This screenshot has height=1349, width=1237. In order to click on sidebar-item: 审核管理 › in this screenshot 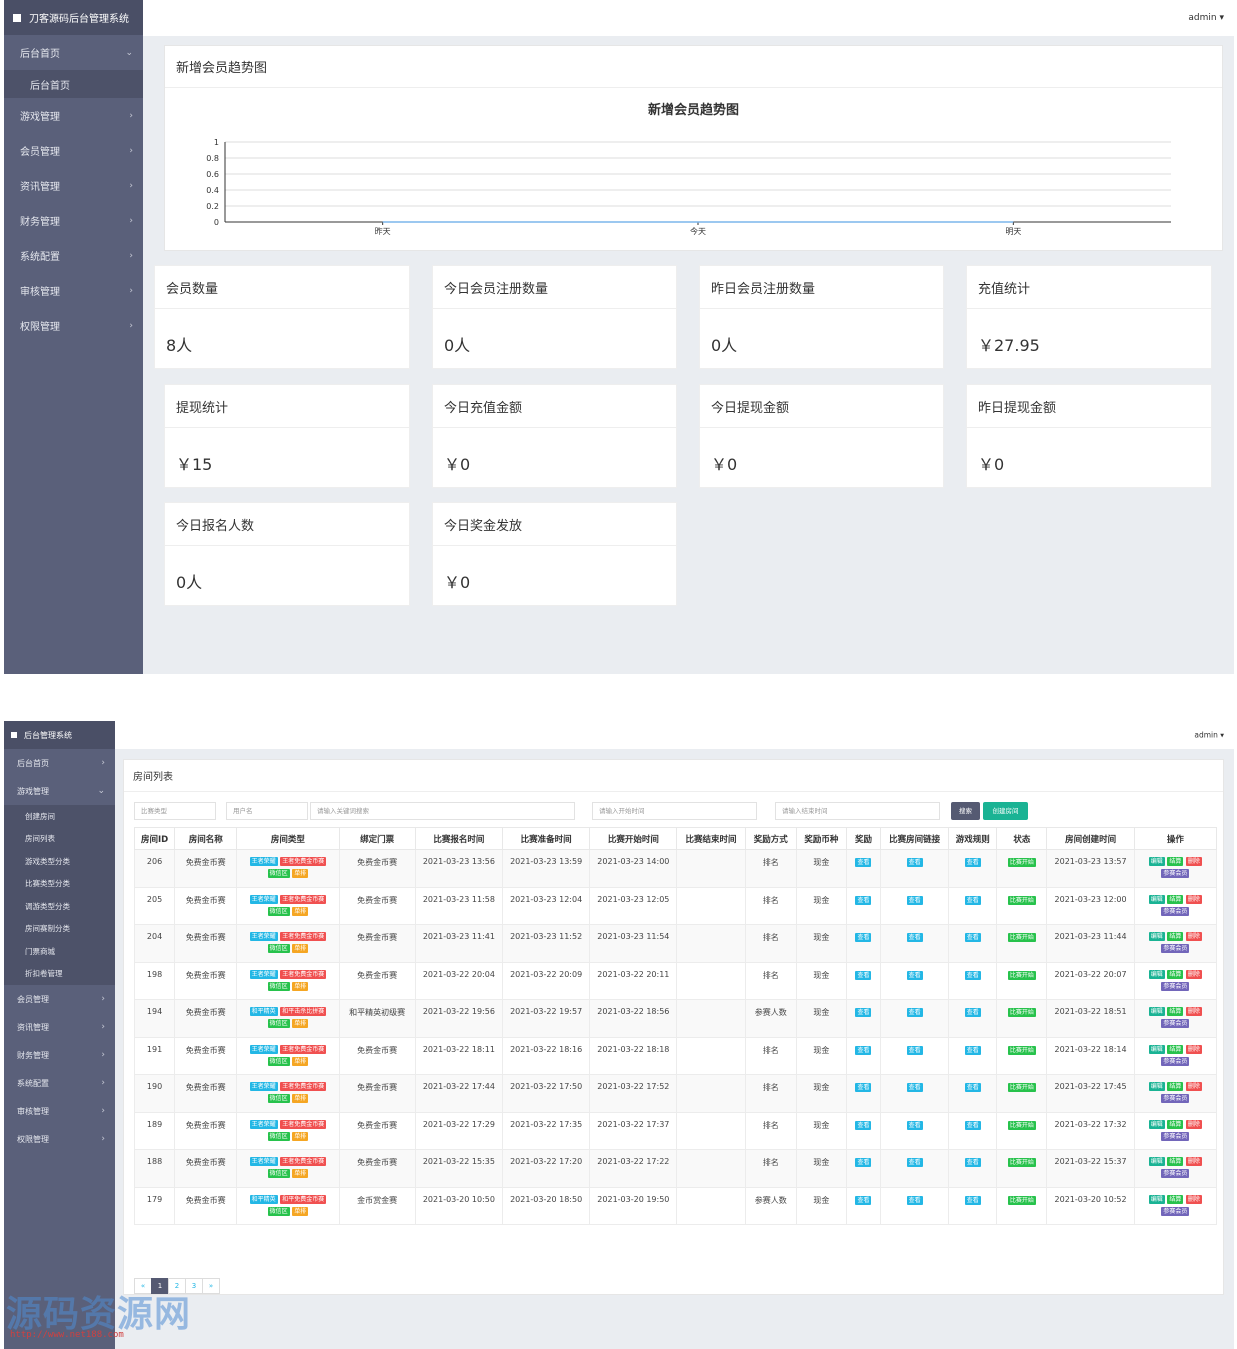, I will do `click(73, 290)`.